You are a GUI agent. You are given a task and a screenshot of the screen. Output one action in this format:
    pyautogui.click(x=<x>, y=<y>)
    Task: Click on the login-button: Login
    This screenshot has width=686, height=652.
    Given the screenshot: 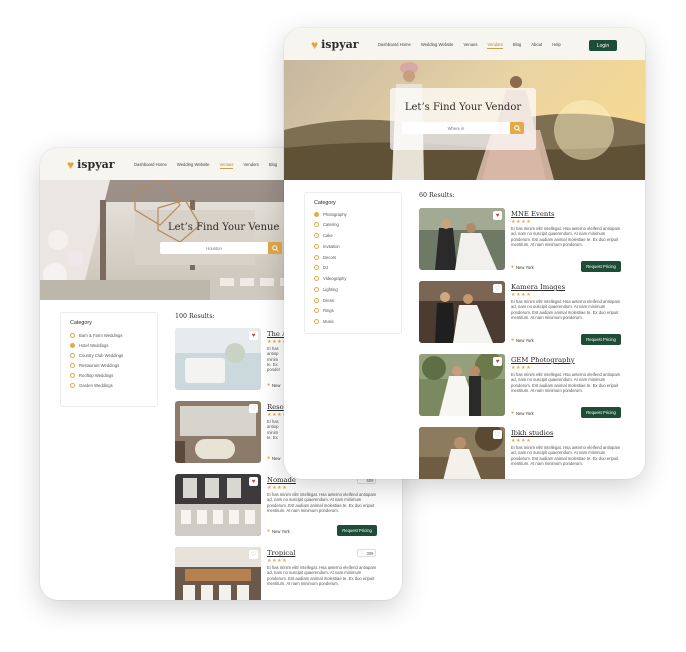 What is the action you would take?
    pyautogui.click(x=603, y=45)
    